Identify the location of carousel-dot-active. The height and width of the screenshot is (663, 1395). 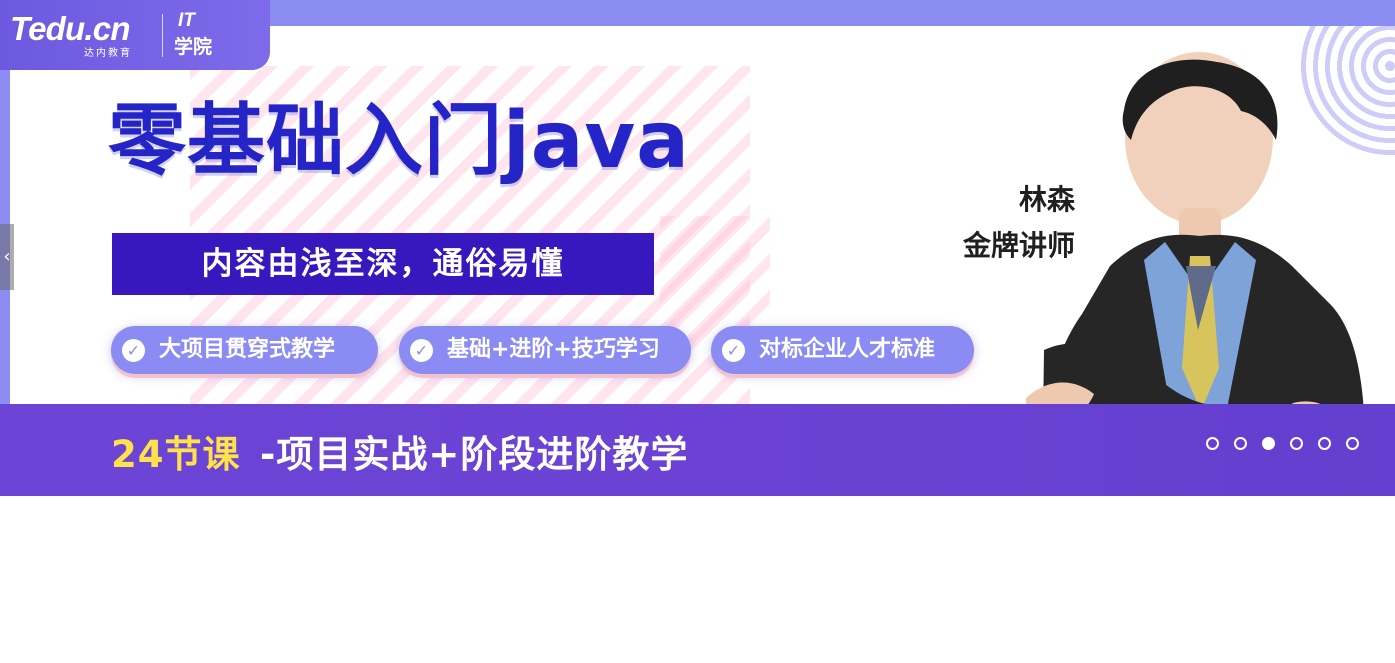
(1268, 443).